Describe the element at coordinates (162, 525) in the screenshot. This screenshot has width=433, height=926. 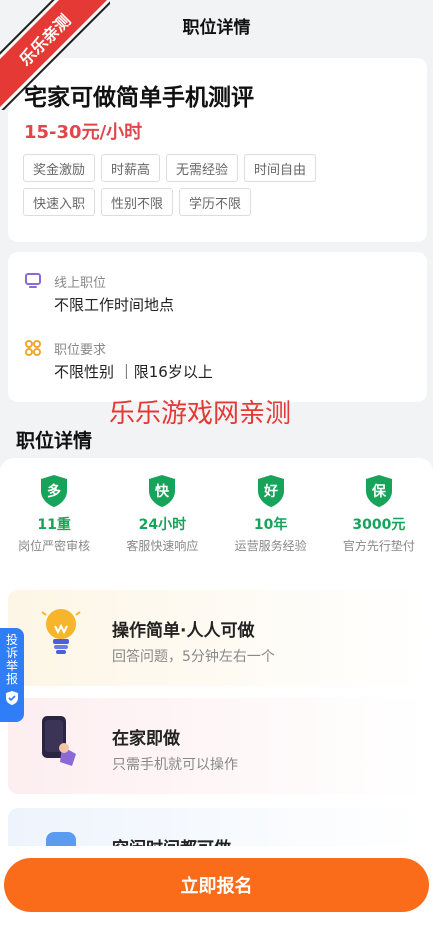
I see `badge-value: 24小时` at that location.